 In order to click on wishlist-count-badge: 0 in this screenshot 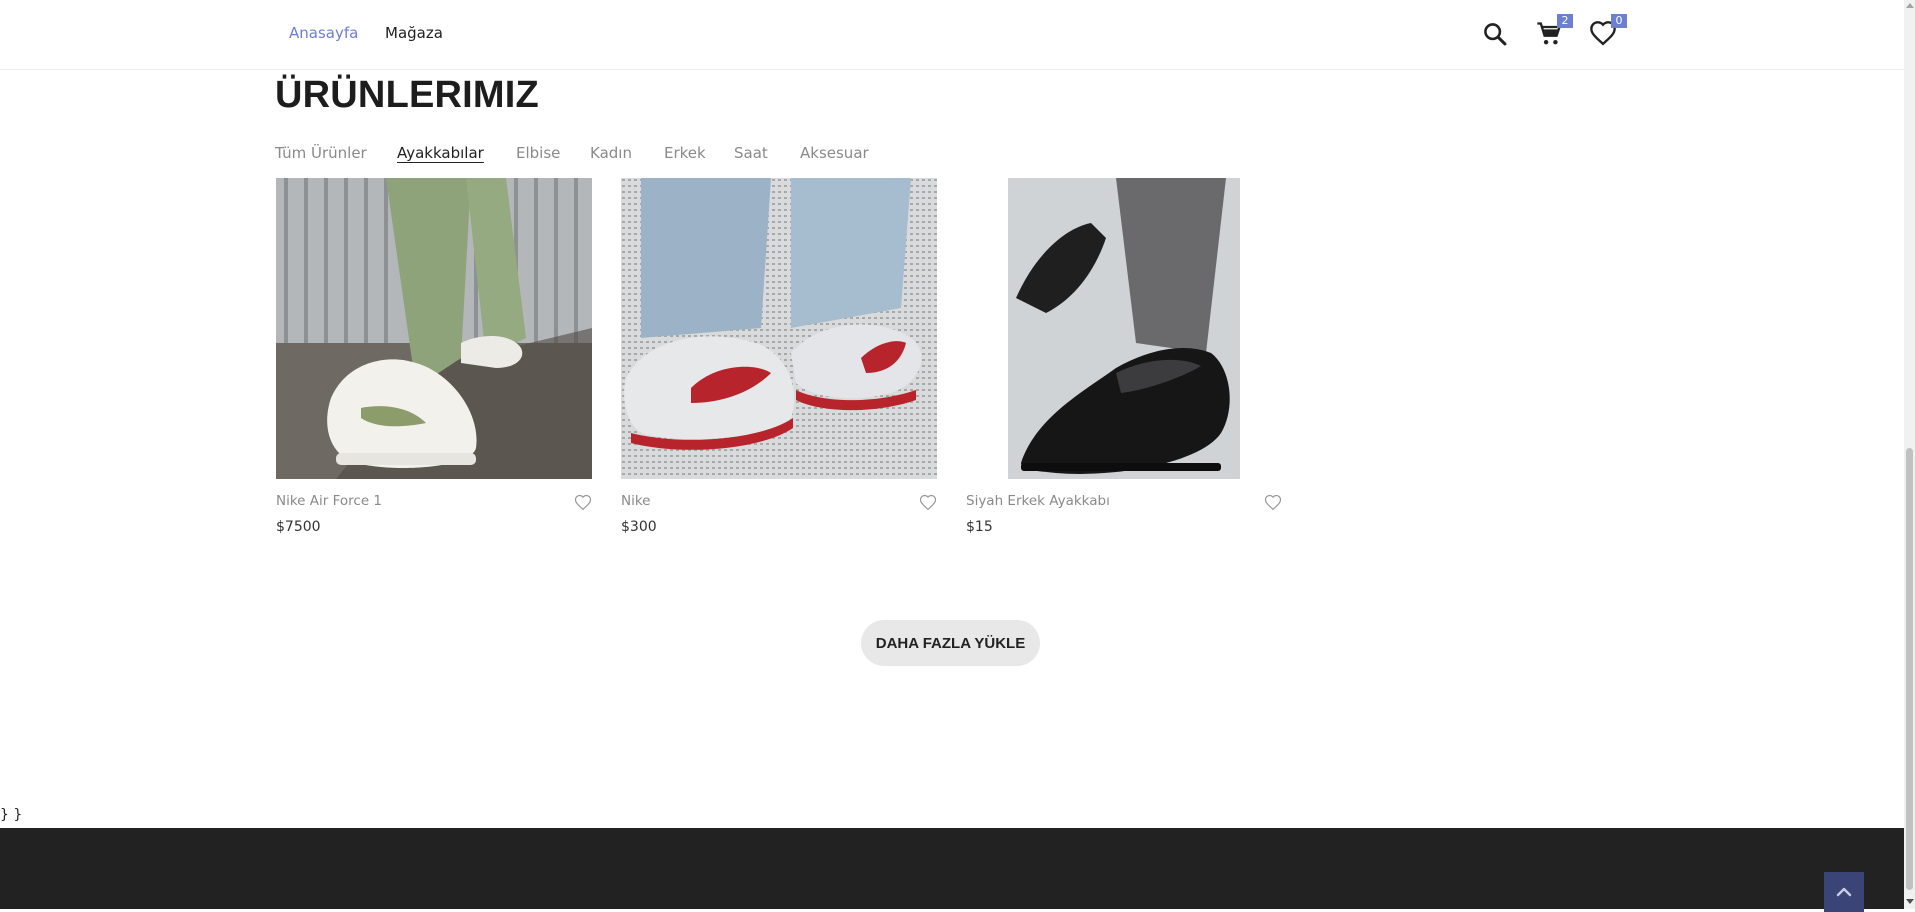, I will do `click(1619, 21)`.